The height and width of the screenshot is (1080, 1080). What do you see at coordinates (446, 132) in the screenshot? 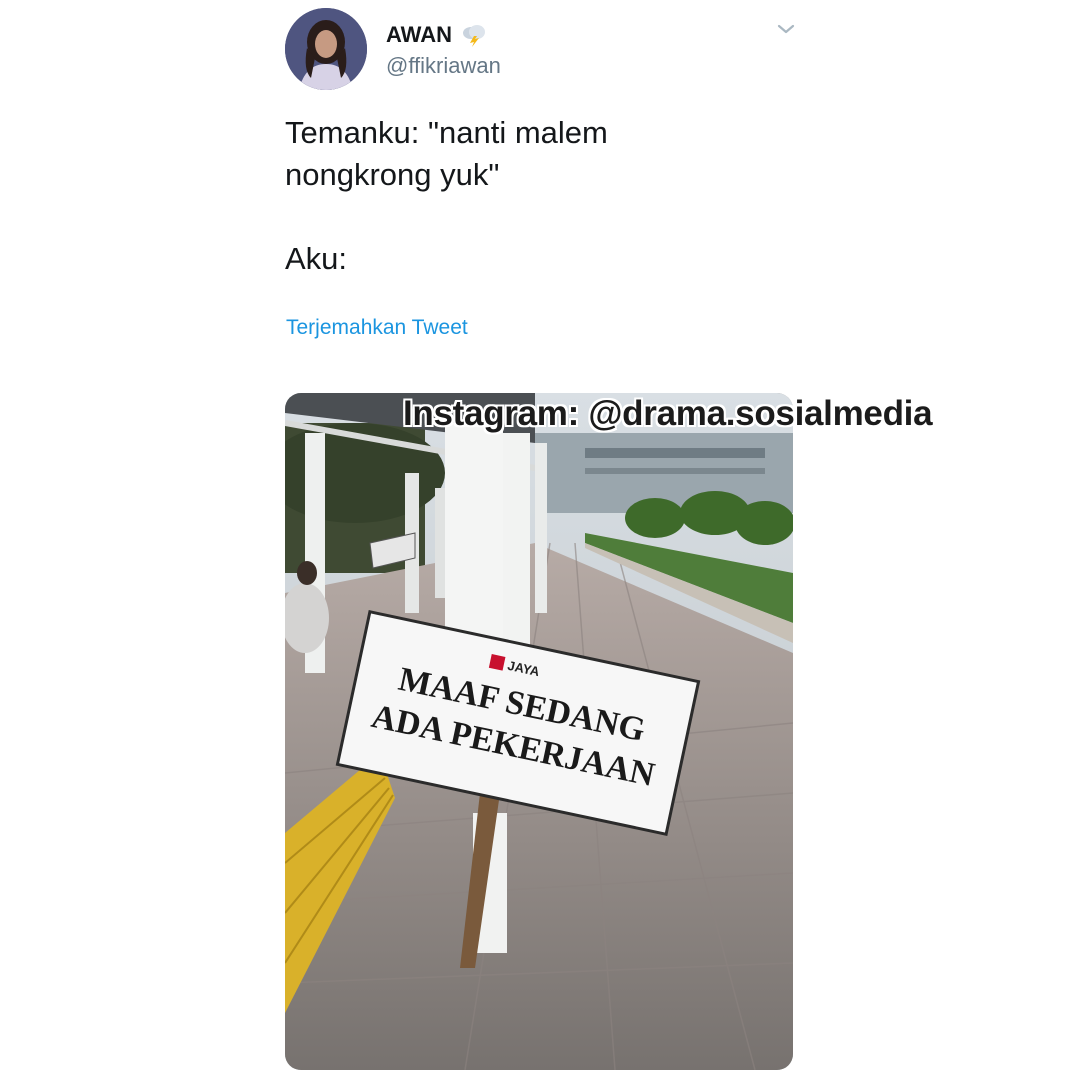
I see `tweet-text-line: Temanku: "nanti malem` at bounding box center [446, 132].